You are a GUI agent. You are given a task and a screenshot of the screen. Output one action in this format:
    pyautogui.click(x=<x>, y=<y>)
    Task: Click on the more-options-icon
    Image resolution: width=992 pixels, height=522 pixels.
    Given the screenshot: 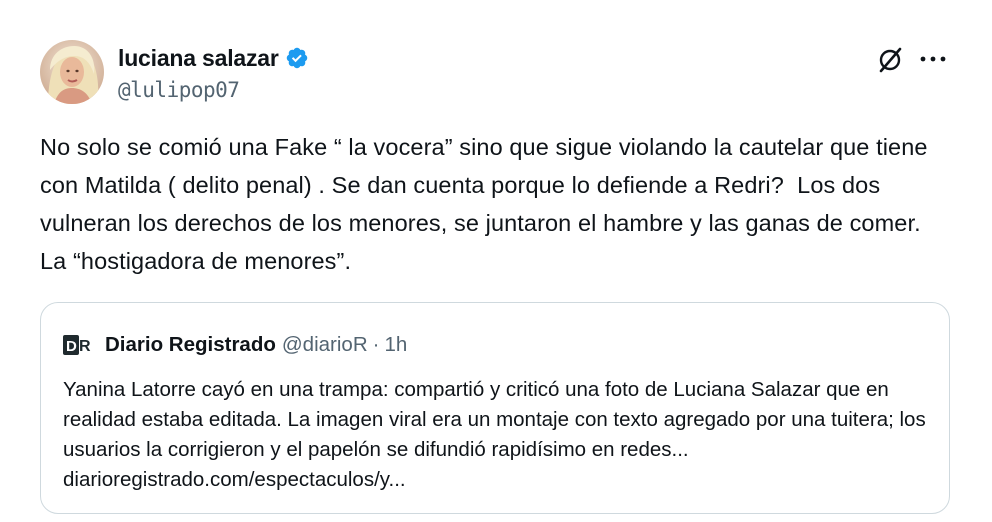 What is the action you would take?
    pyautogui.click(x=933, y=59)
    